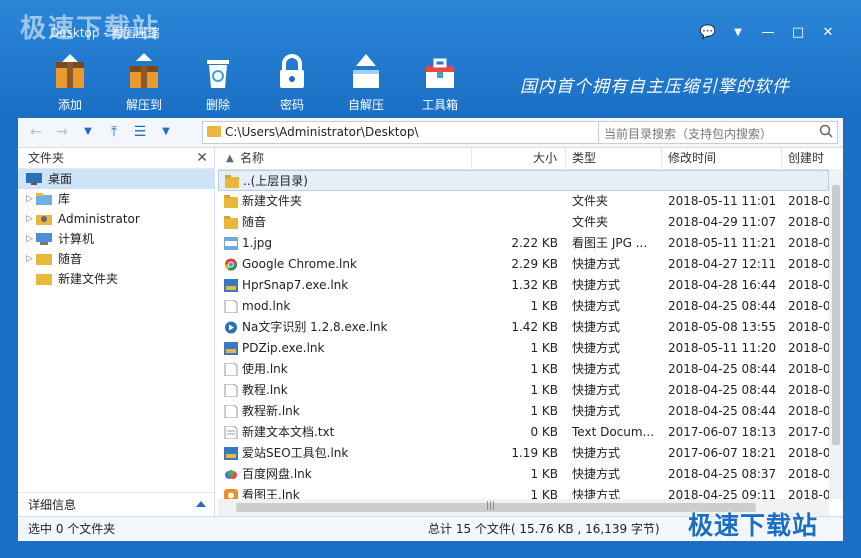 The width and height of the screenshot is (861, 558). Describe the element at coordinates (116, 259) in the screenshot. I see `tree-item-suiyin: ▷ 随音` at that location.